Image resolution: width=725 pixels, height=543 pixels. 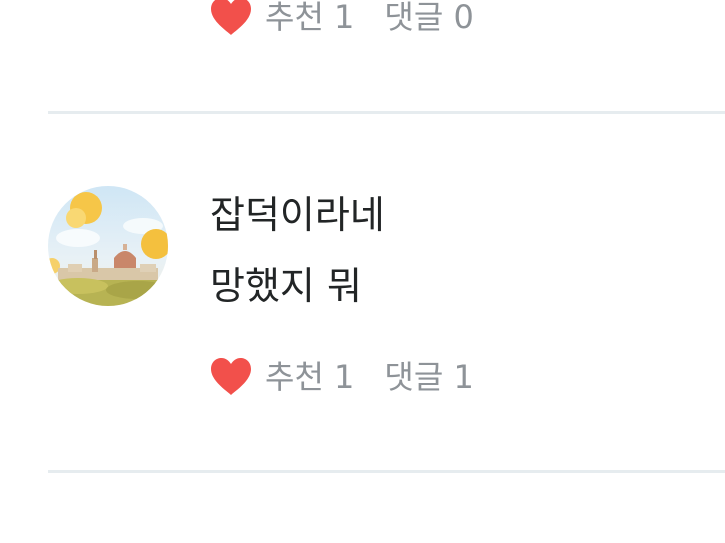 What do you see at coordinates (297, 215) in the screenshot?
I see `comment-author-name: 잡덕이라네` at bounding box center [297, 215].